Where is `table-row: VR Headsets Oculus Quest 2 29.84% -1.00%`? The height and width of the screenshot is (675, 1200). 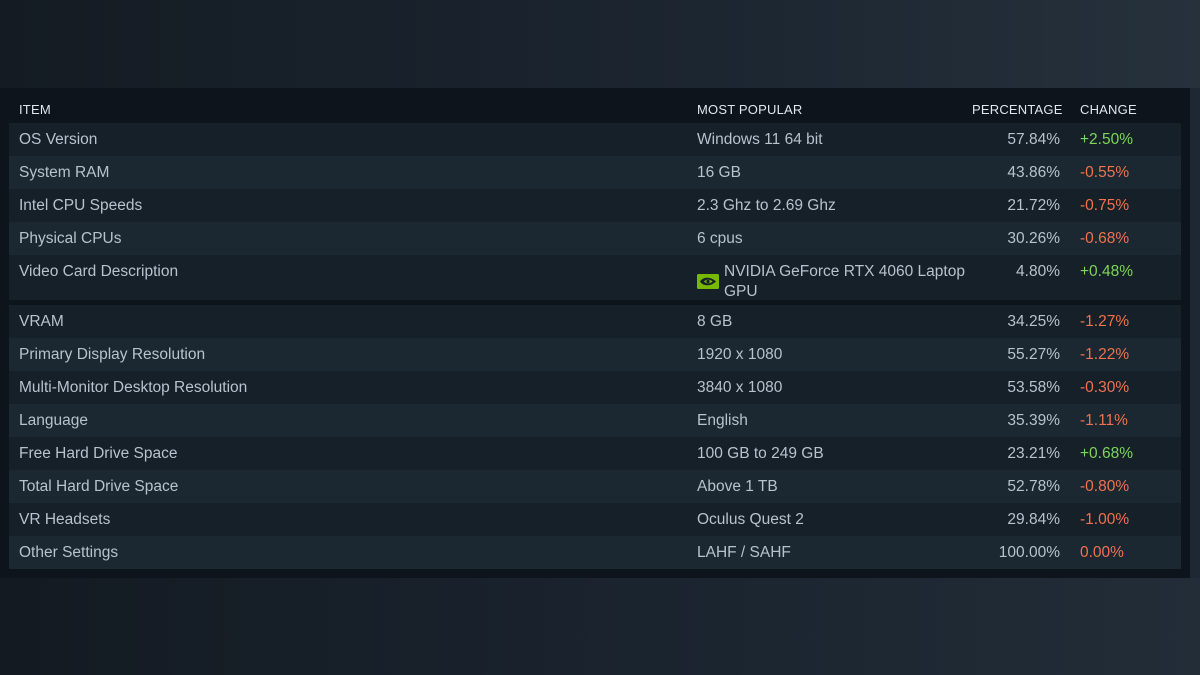 table-row: VR Headsets Oculus Quest 2 29.84% -1.00% is located at coordinates (595, 519).